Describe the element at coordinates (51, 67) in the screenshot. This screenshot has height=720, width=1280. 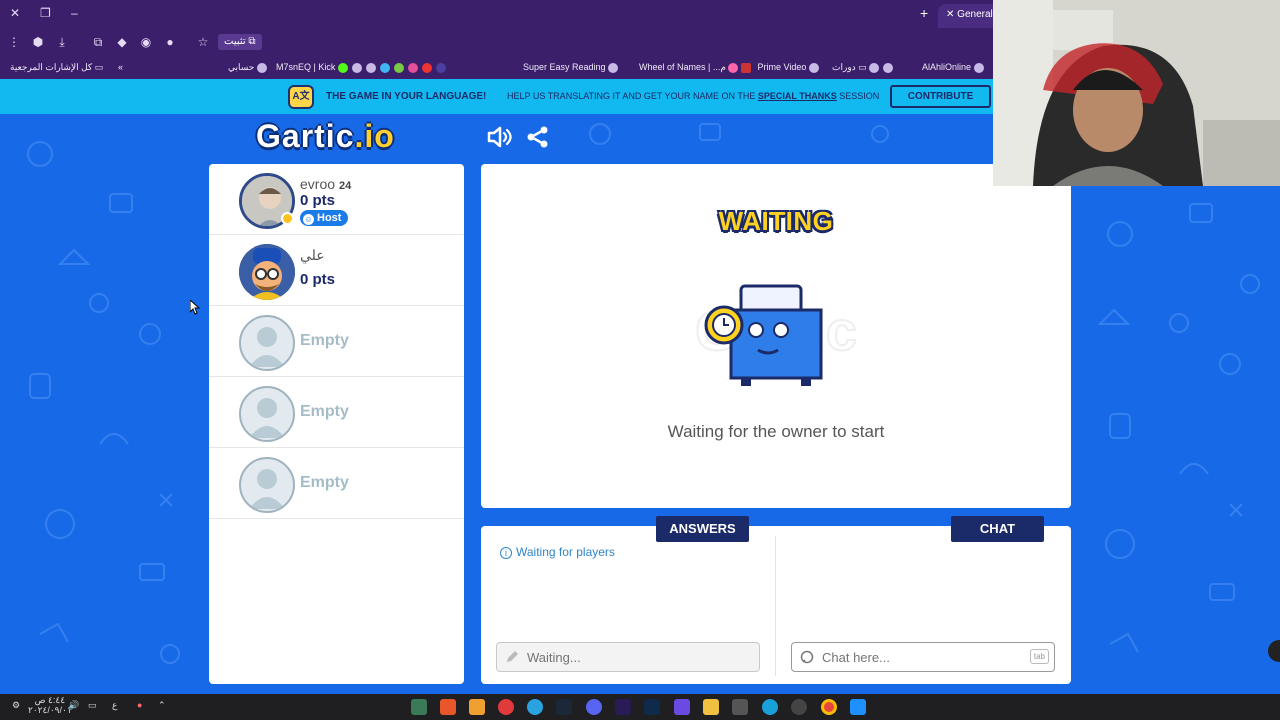
I see `bookmark-label: كل الإشارات المرجعية` at that location.